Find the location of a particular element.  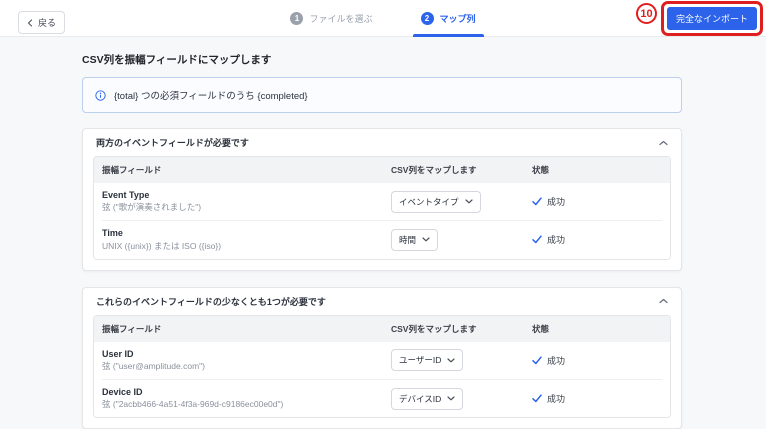

banner-text: {total} つの必須フィールドのうち {completed} is located at coordinates (211, 96).